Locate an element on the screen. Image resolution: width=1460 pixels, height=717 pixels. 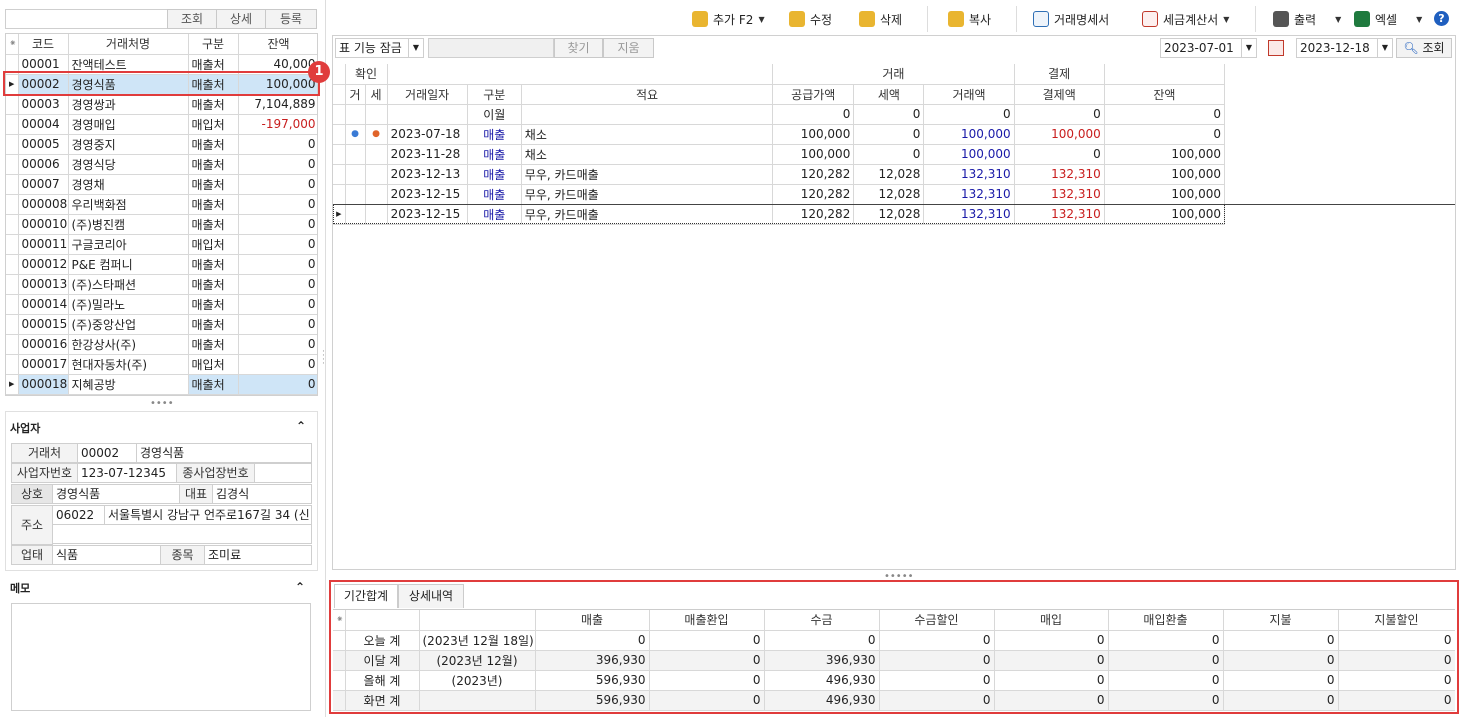
excel-button: 엑셀 ▼ is located at coordinates (1388, 19).